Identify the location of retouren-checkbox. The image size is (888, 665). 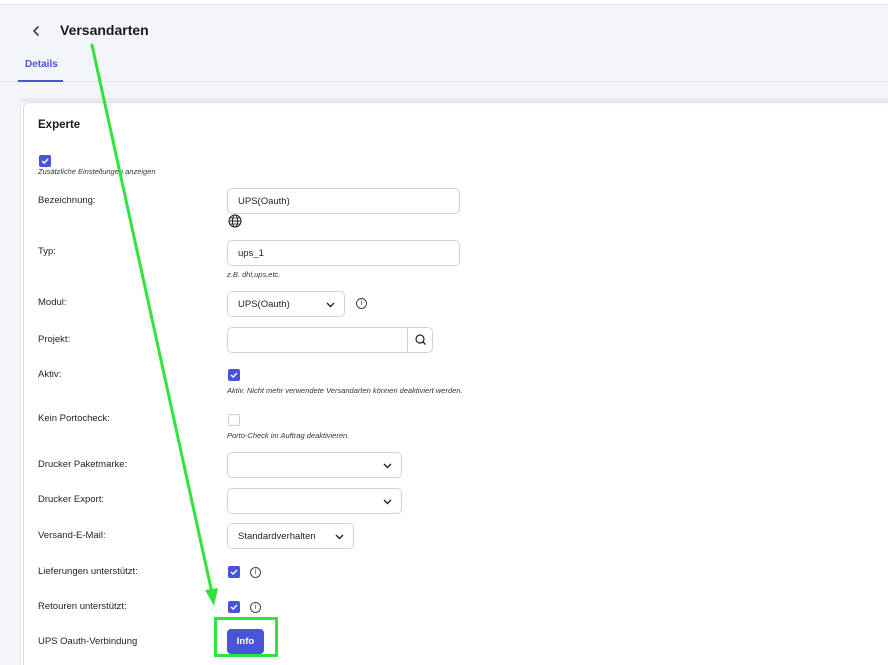
(234, 607).